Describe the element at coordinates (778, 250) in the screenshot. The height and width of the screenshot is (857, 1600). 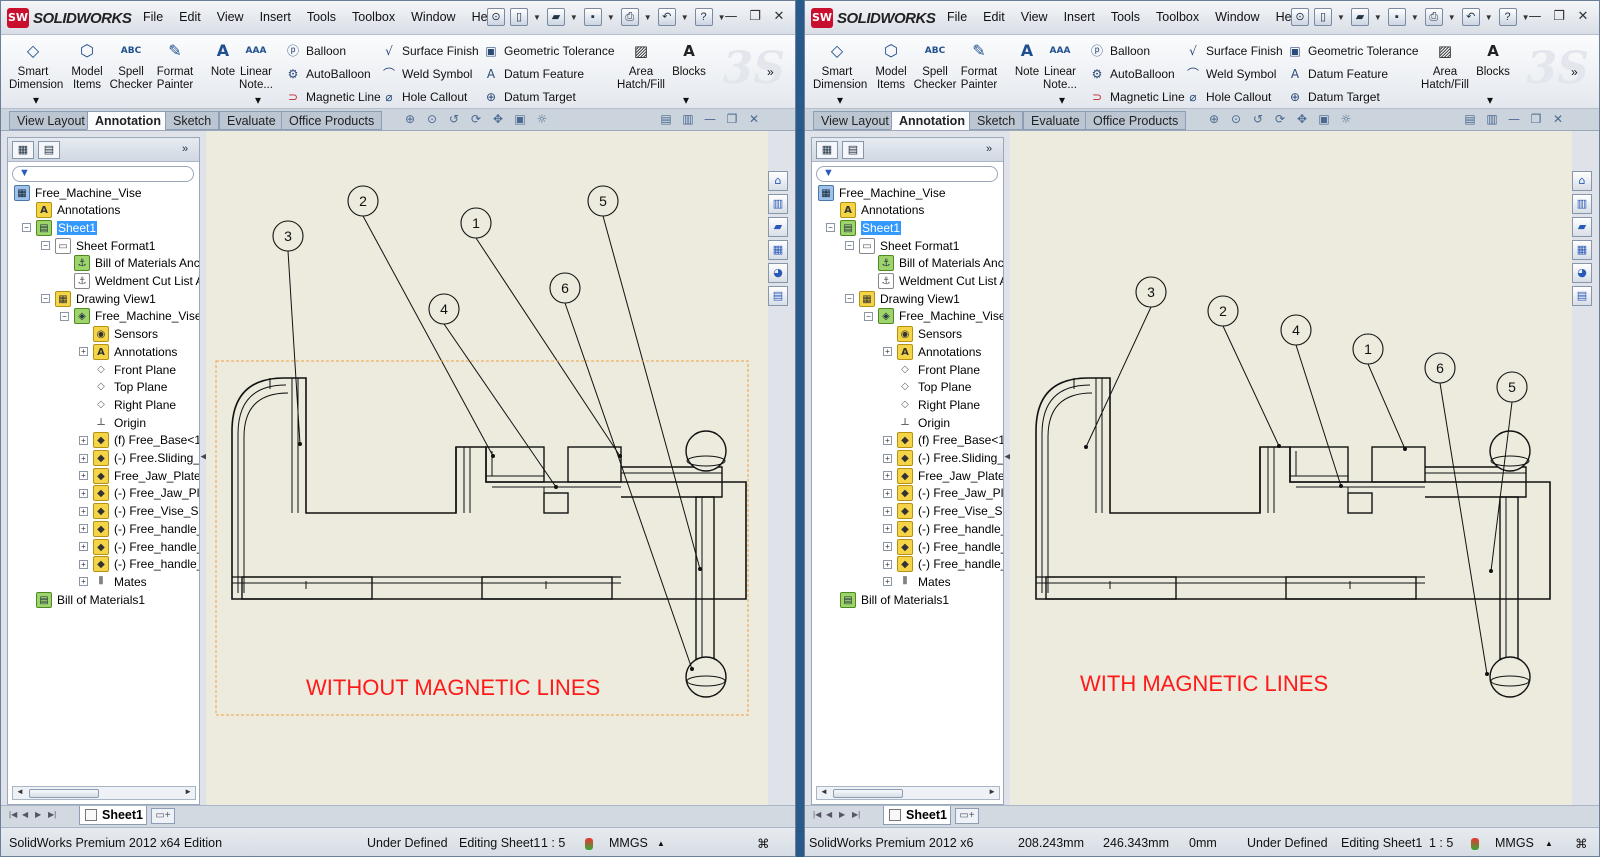
I see `view-palette-icon: ▦` at that location.